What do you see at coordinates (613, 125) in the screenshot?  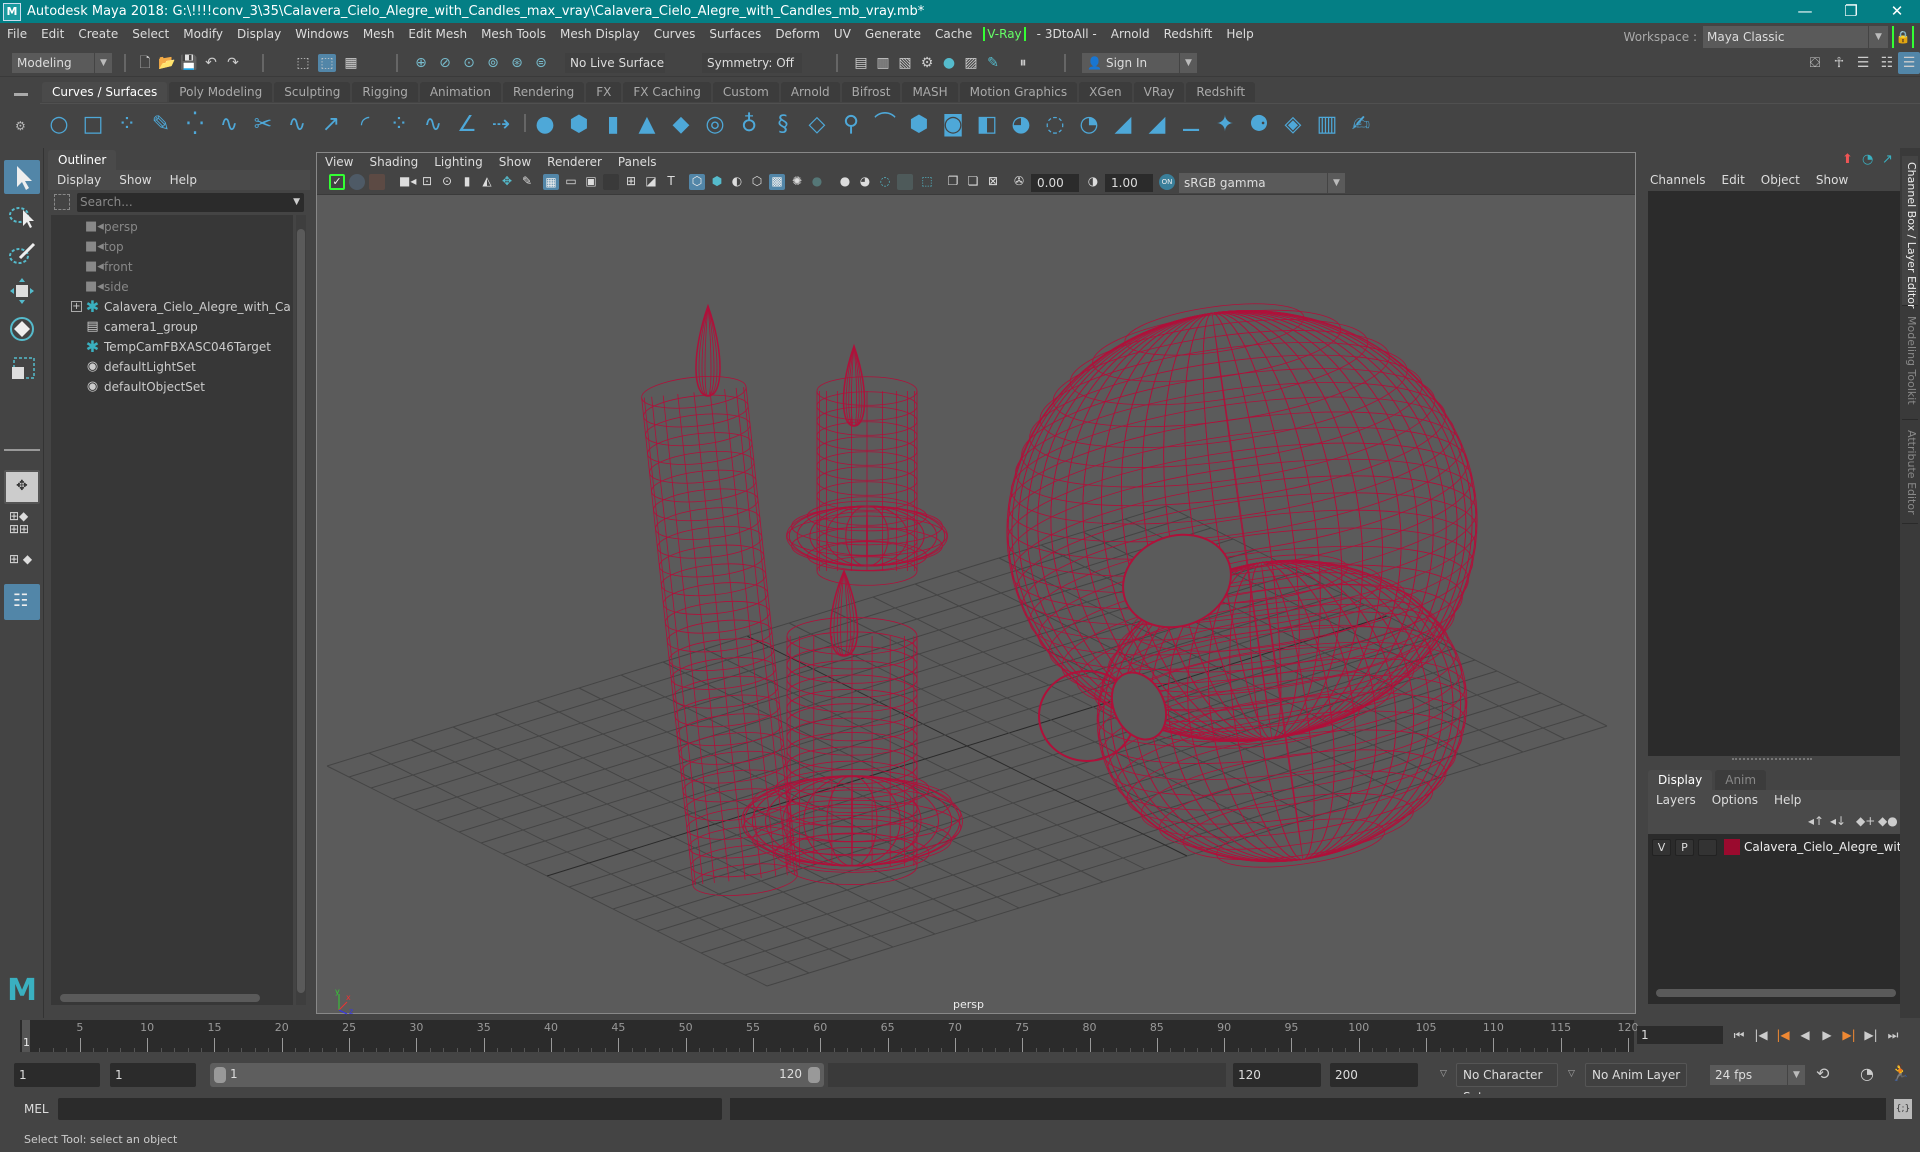 I see `nurbs-cylinder-icon: ▮` at bounding box center [613, 125].